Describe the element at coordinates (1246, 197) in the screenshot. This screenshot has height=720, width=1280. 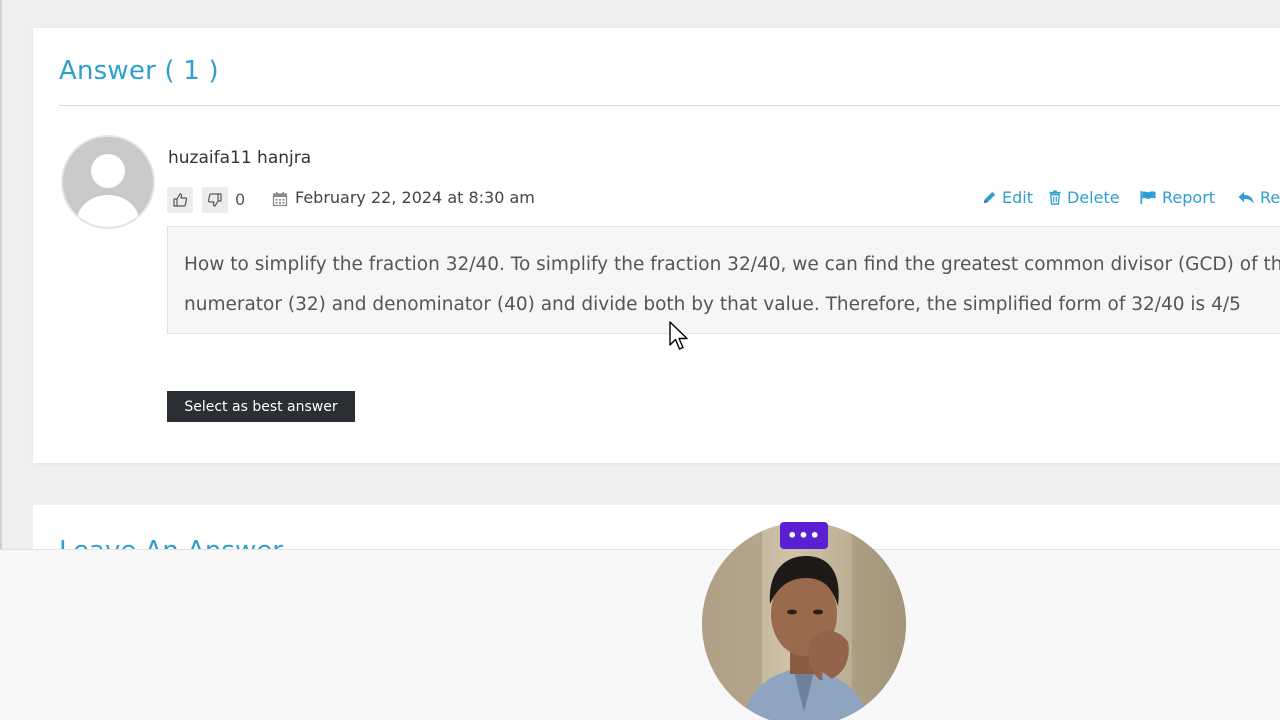
I see `reply-icon` at that location.